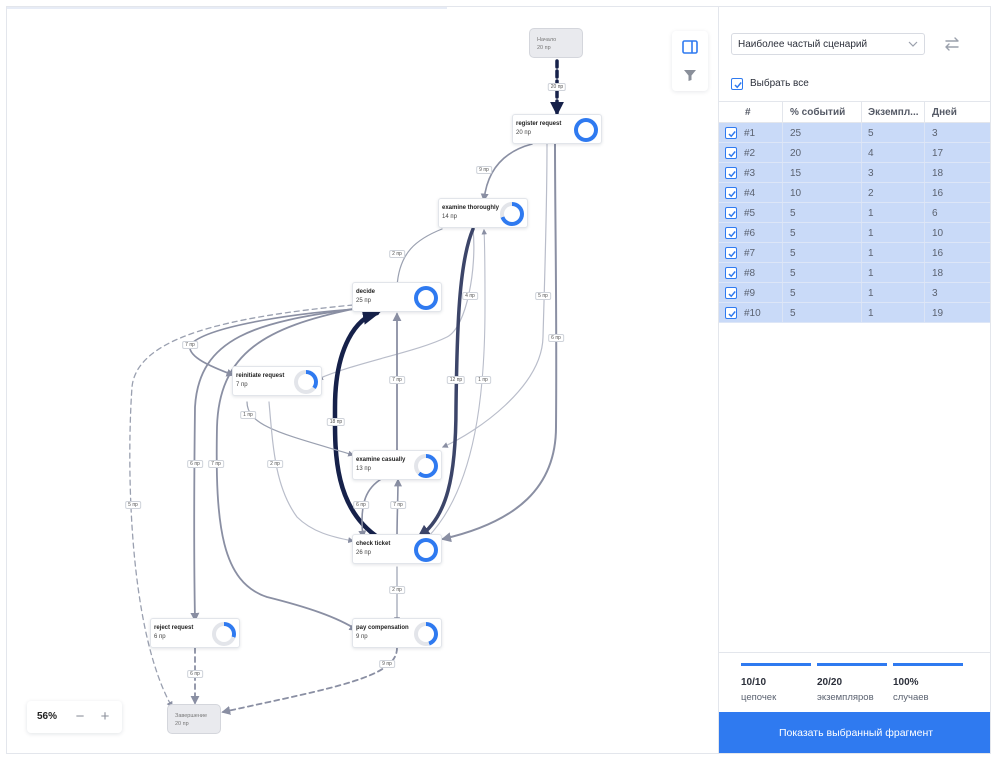  Describe the element at coordinates (277, 381) in the screenshot. I see `node-reinitiate-request: reinitiate request 7 пр` at that location.